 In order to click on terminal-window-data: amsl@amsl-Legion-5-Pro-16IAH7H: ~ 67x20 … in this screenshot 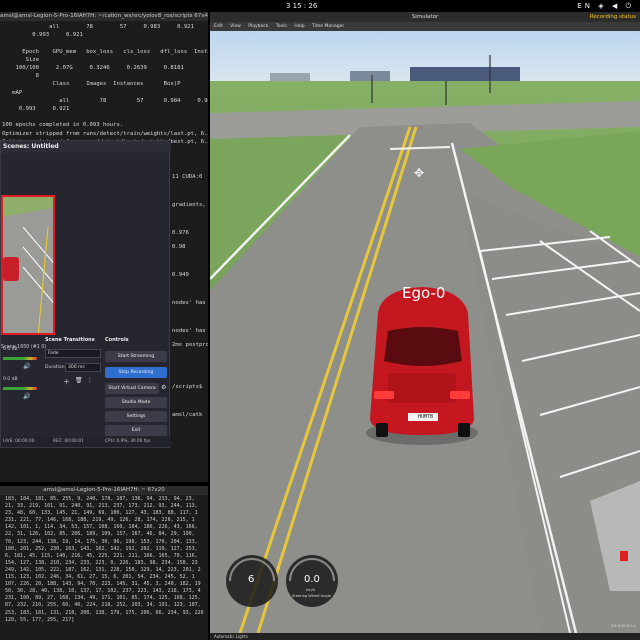, I will do `click(104, 563)`.